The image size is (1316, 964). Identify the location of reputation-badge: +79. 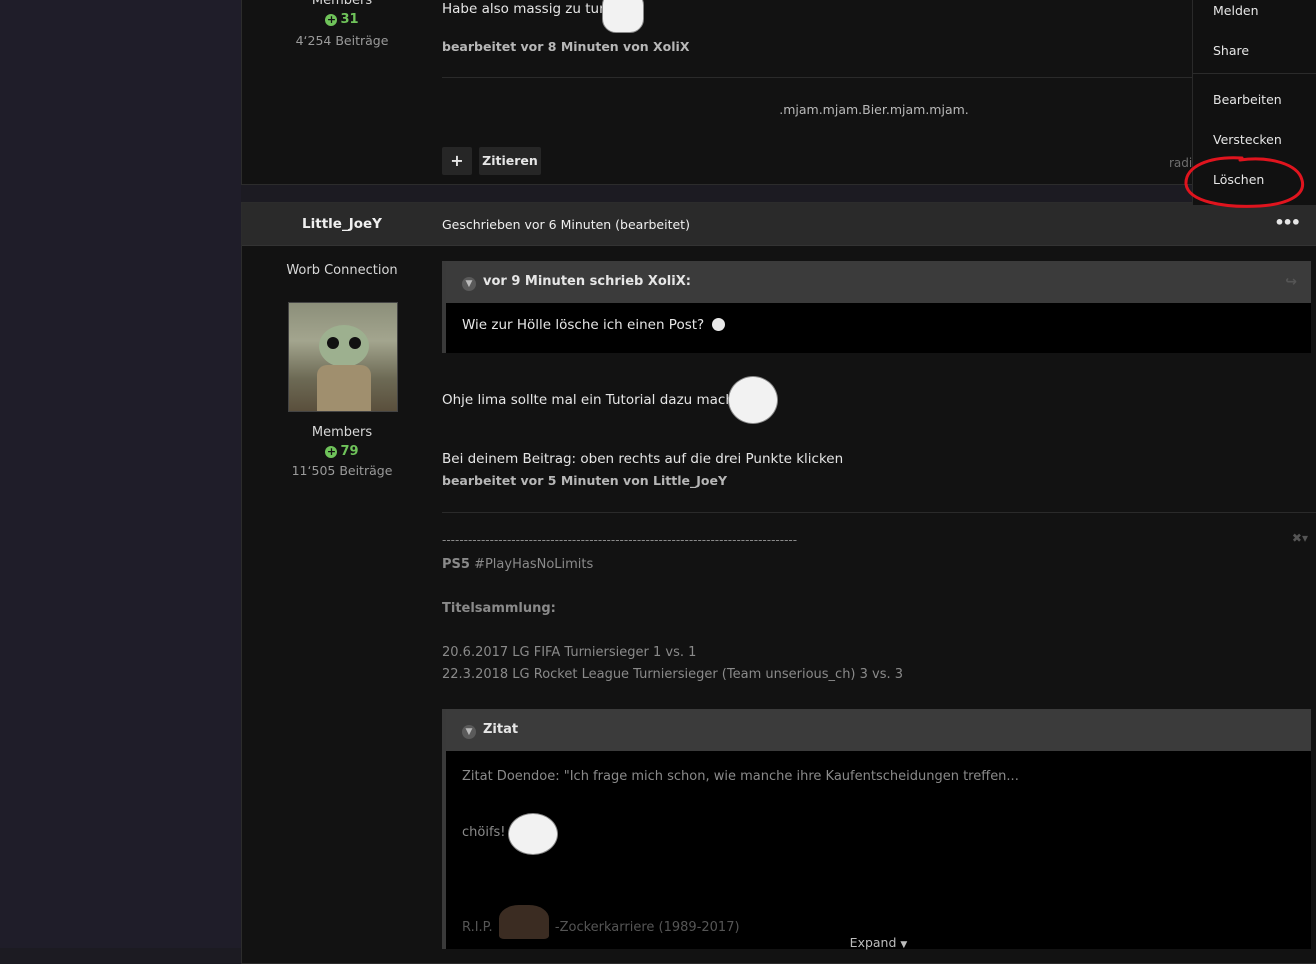
(342, 451).